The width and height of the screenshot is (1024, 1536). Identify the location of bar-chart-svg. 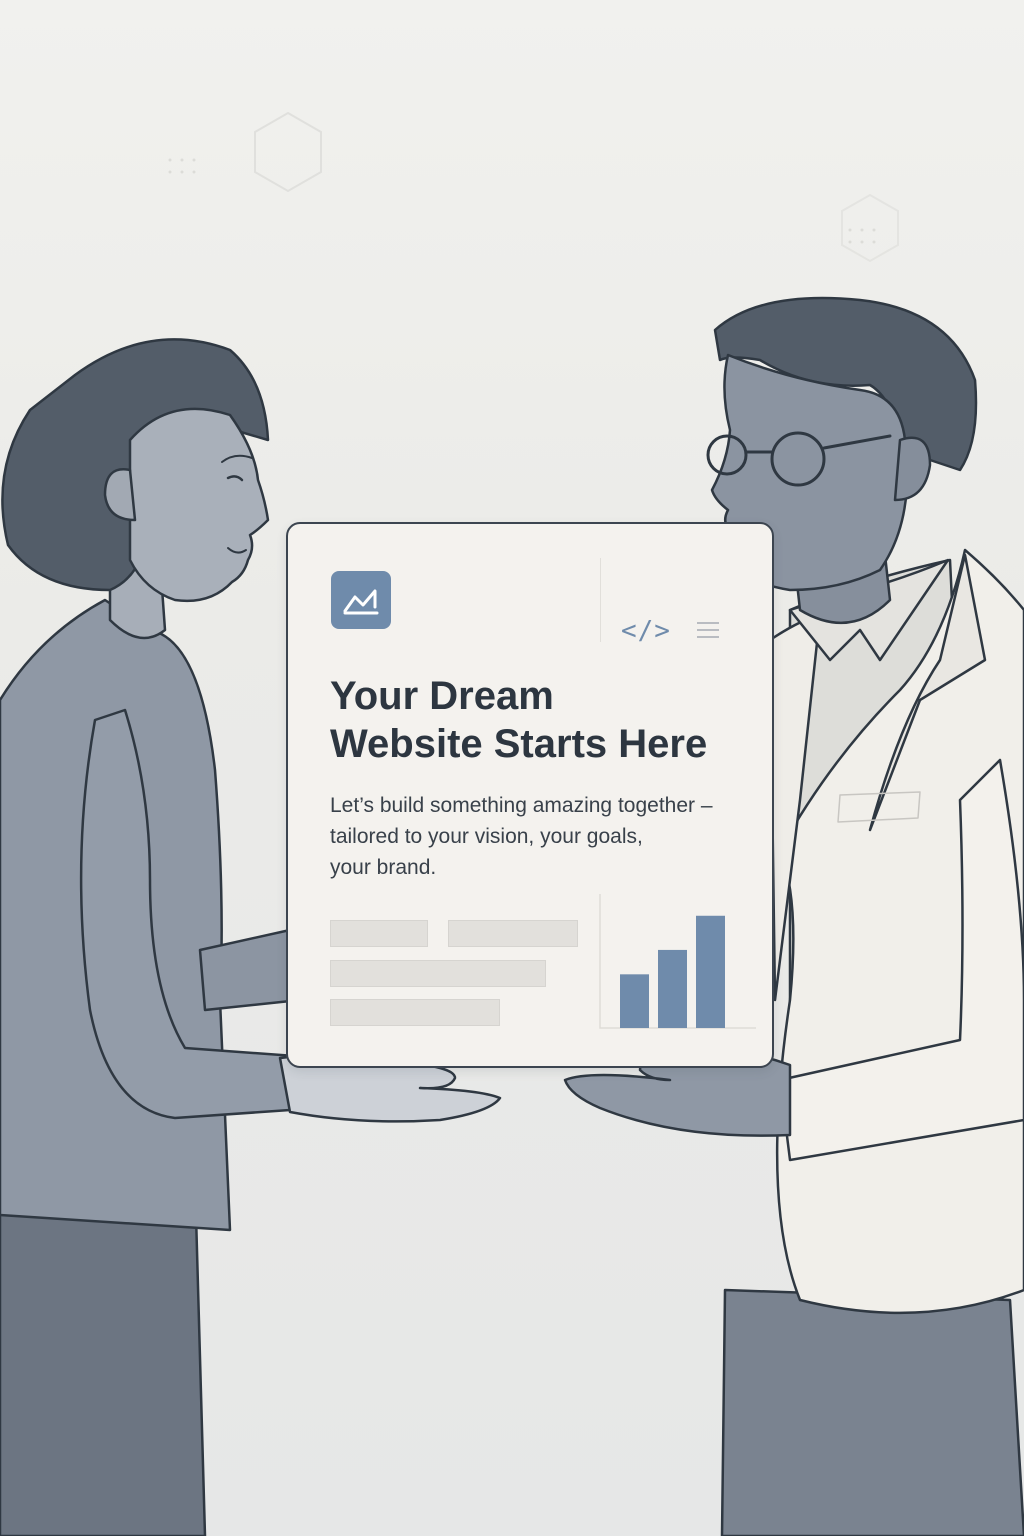
(677, 961).